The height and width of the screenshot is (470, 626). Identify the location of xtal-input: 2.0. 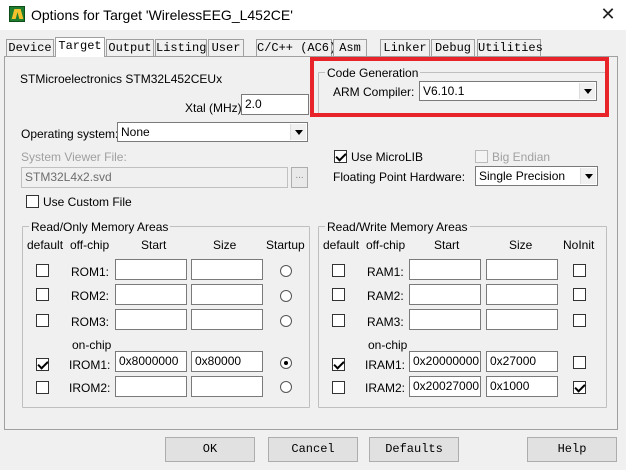
(275, 104).